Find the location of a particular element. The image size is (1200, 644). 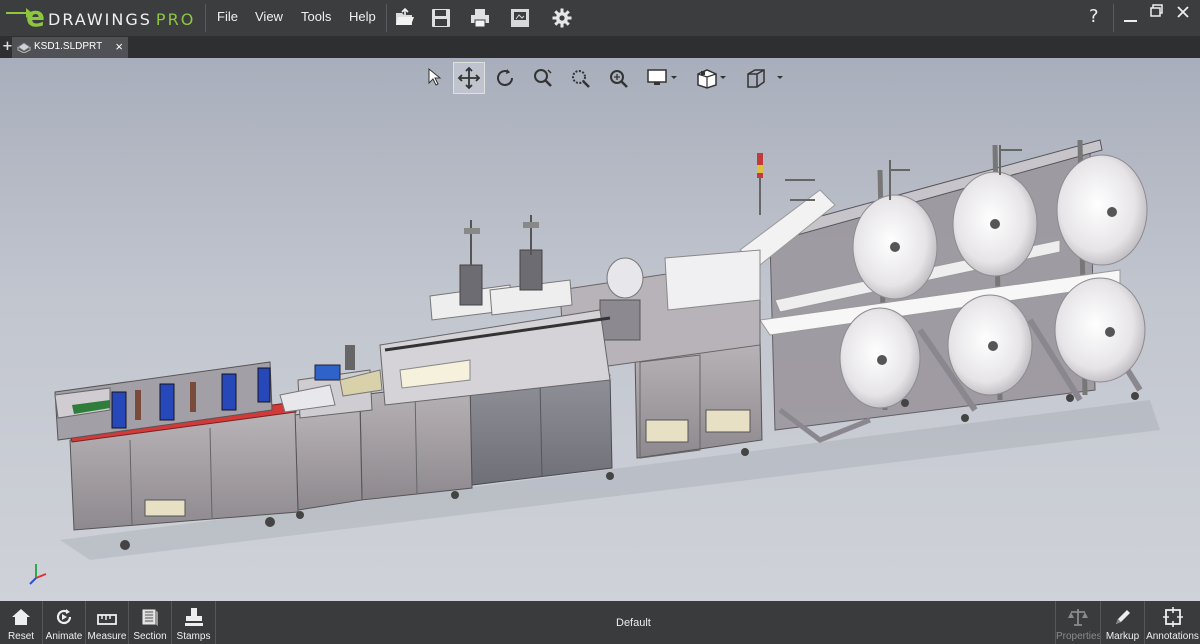

menu-help: Help is located at coordinates (362, 16).